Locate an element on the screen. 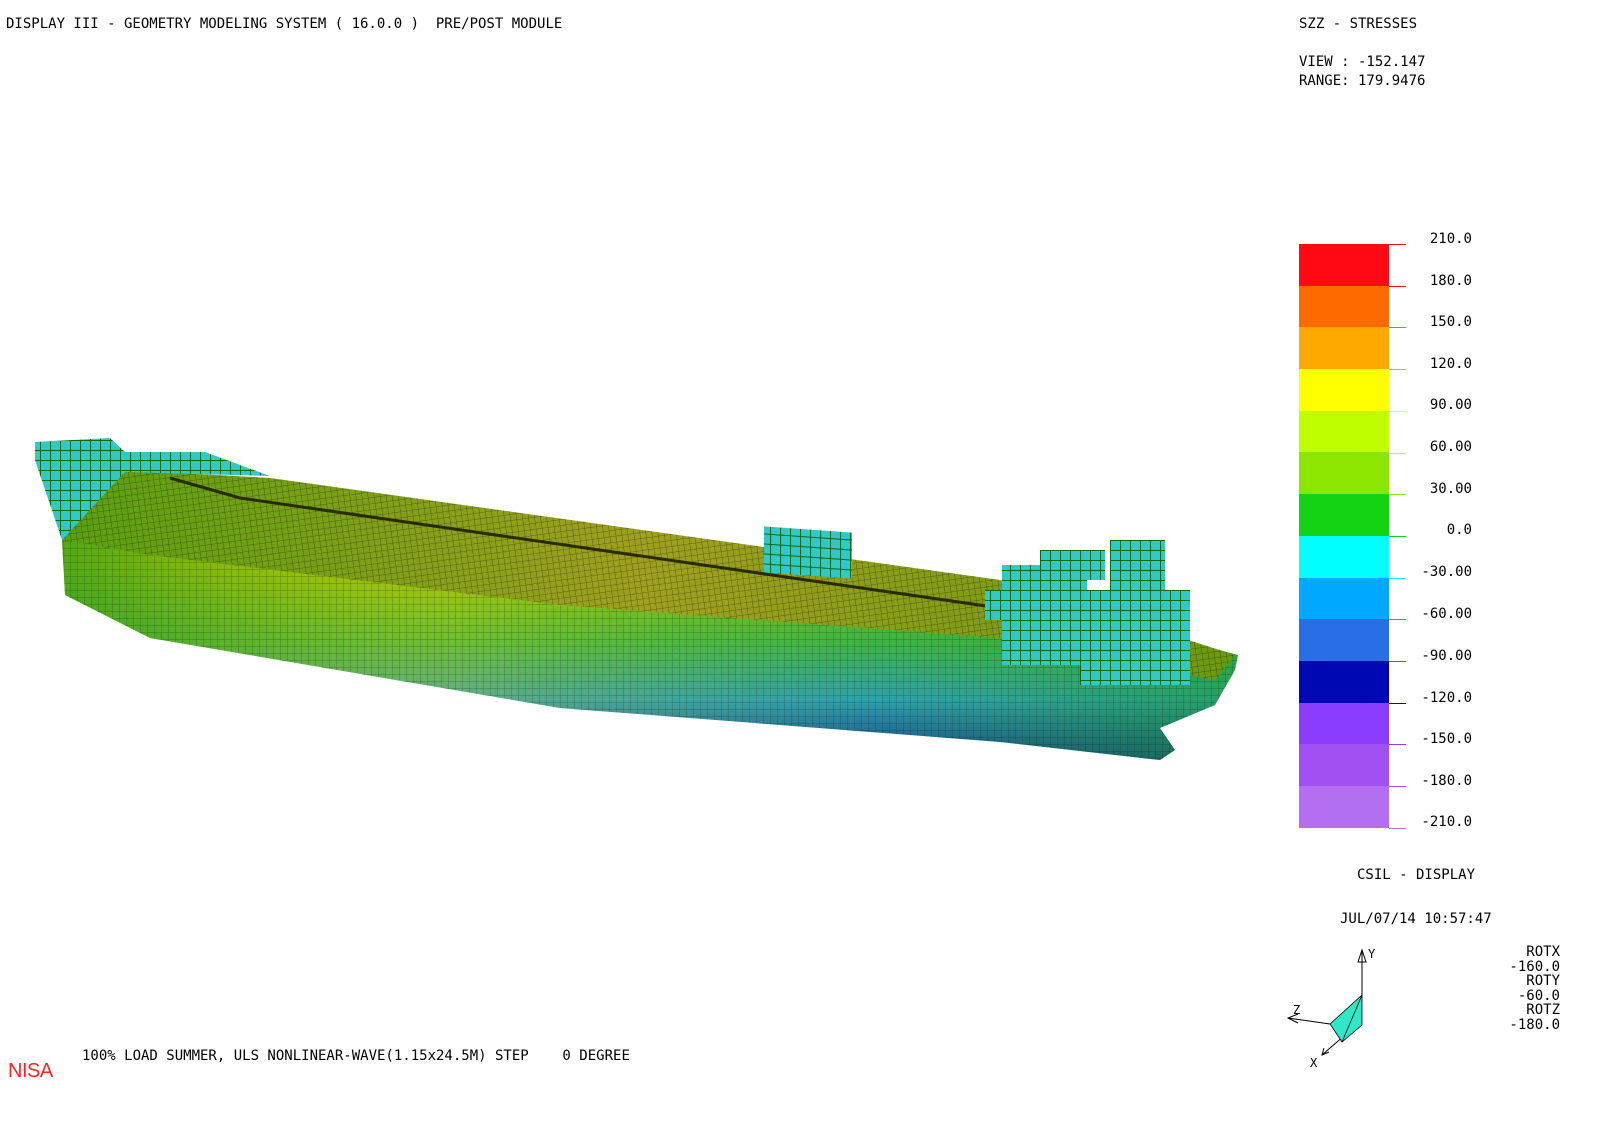 The width and height of the screenshot is (1598, 1142). legend-label: -210.0 is located at coordinates (1446, 822).